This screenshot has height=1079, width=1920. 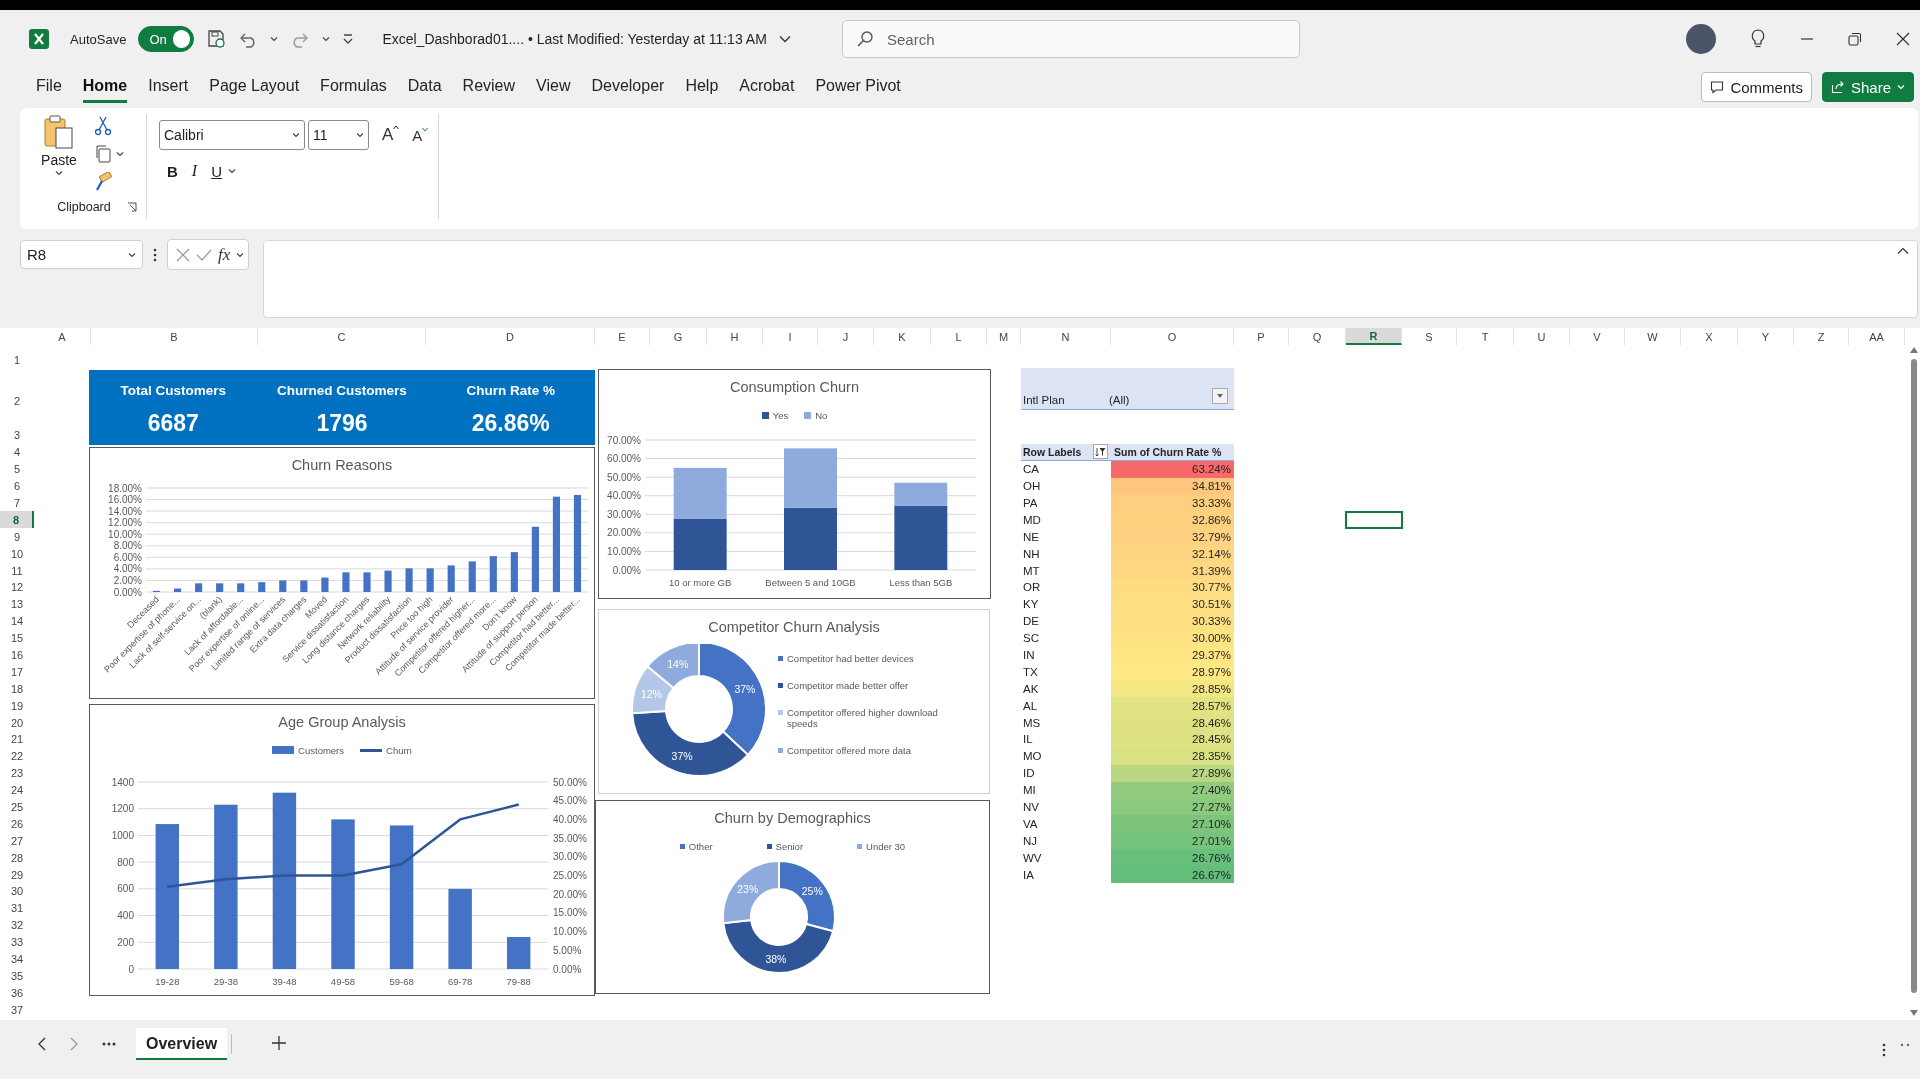 What do you see at coordinates (553, 87) in the screenshot?
I see `menu-tab: View` at bounding box center [553, 87].